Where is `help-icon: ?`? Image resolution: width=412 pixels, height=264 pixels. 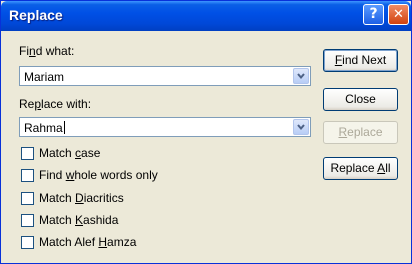 help-icon: ? is located at coordinates (373, 14).